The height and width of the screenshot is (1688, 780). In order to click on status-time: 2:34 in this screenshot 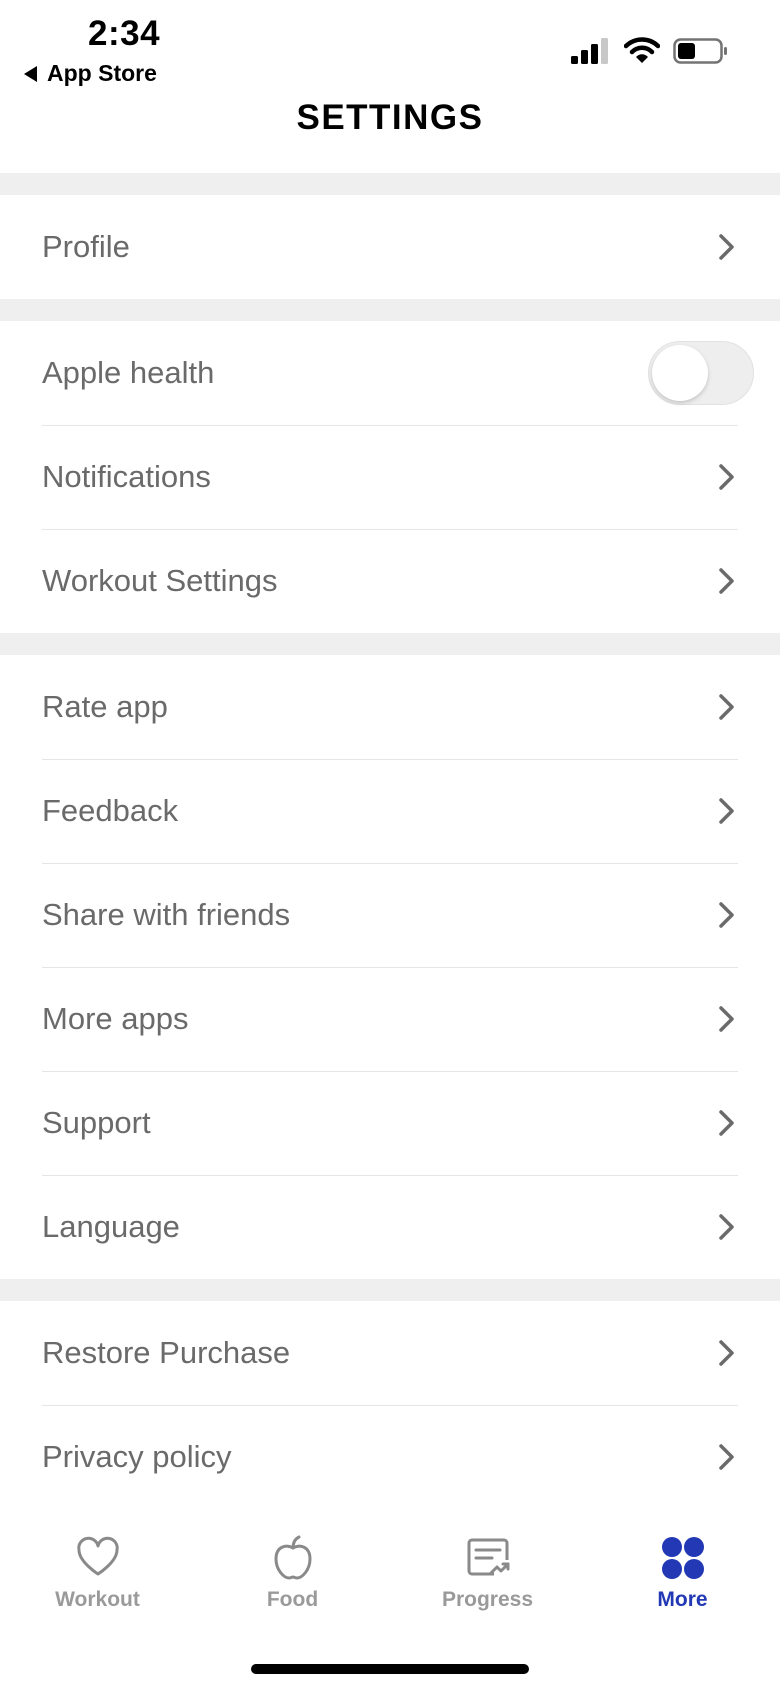, I will do `click(124, 33)`.